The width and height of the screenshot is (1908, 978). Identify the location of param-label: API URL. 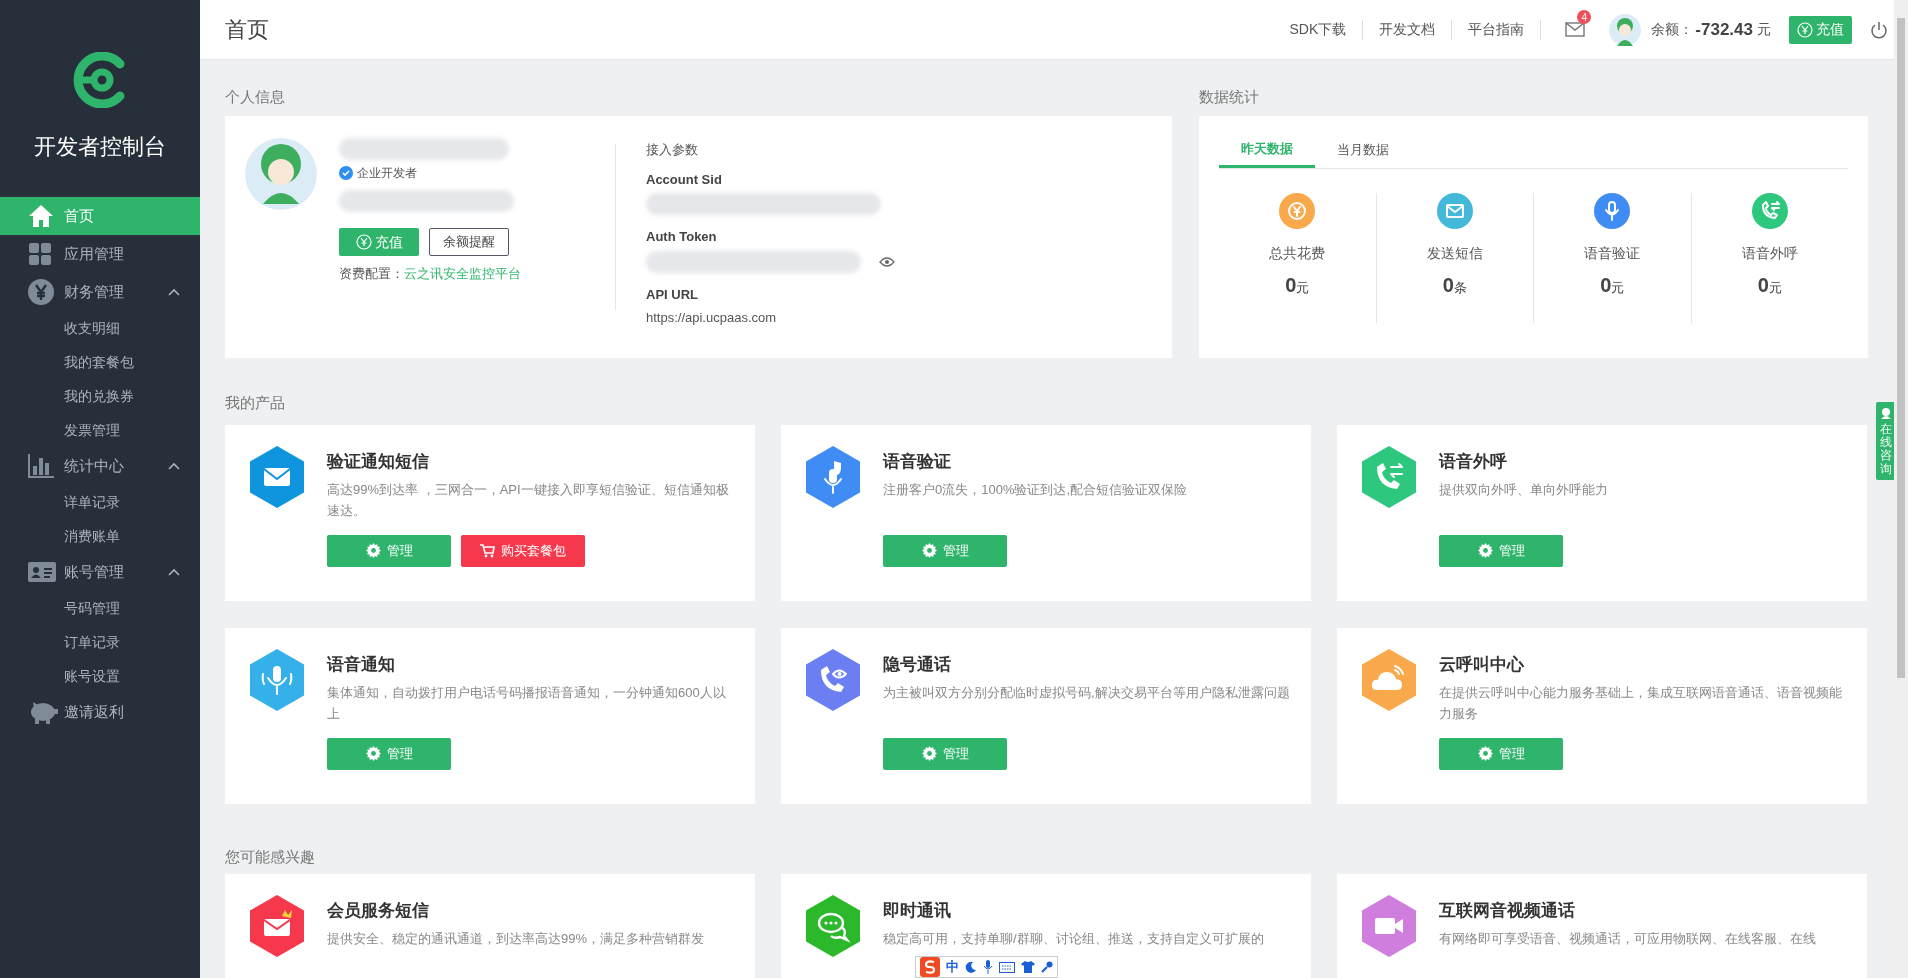
(672, 294).